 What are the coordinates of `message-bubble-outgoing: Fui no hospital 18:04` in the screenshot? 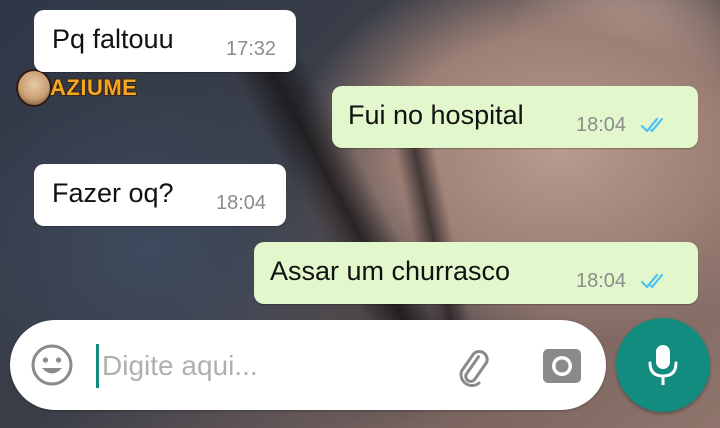 It's located at (515, 117).